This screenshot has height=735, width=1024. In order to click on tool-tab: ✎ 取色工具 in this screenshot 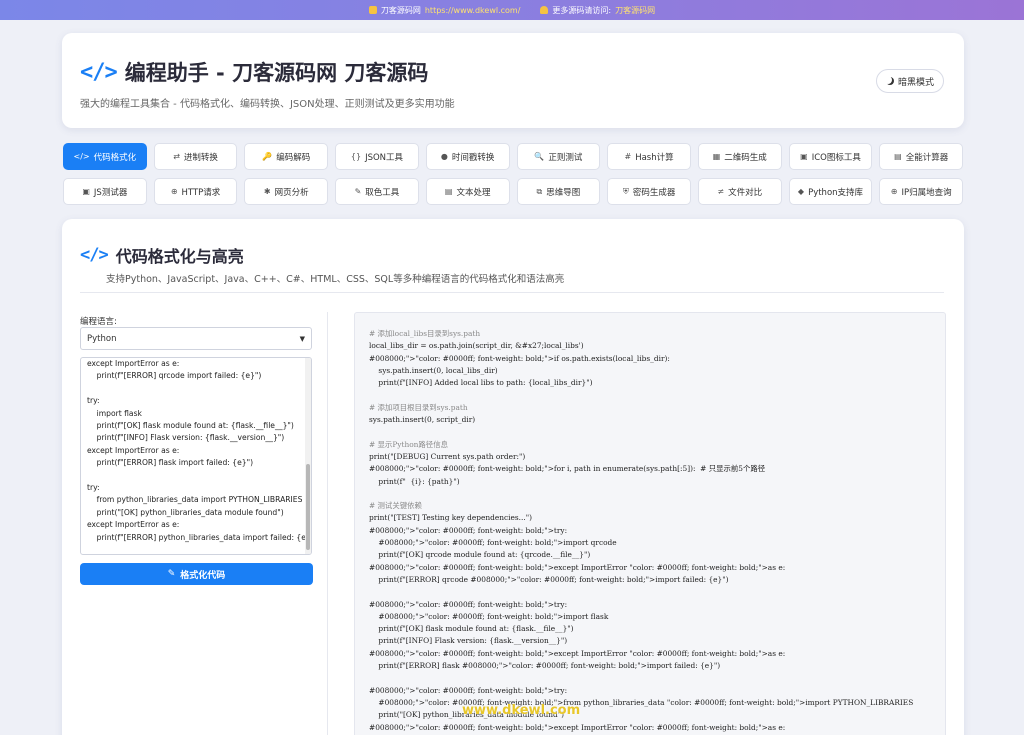, I will do `click(377, 191)`.